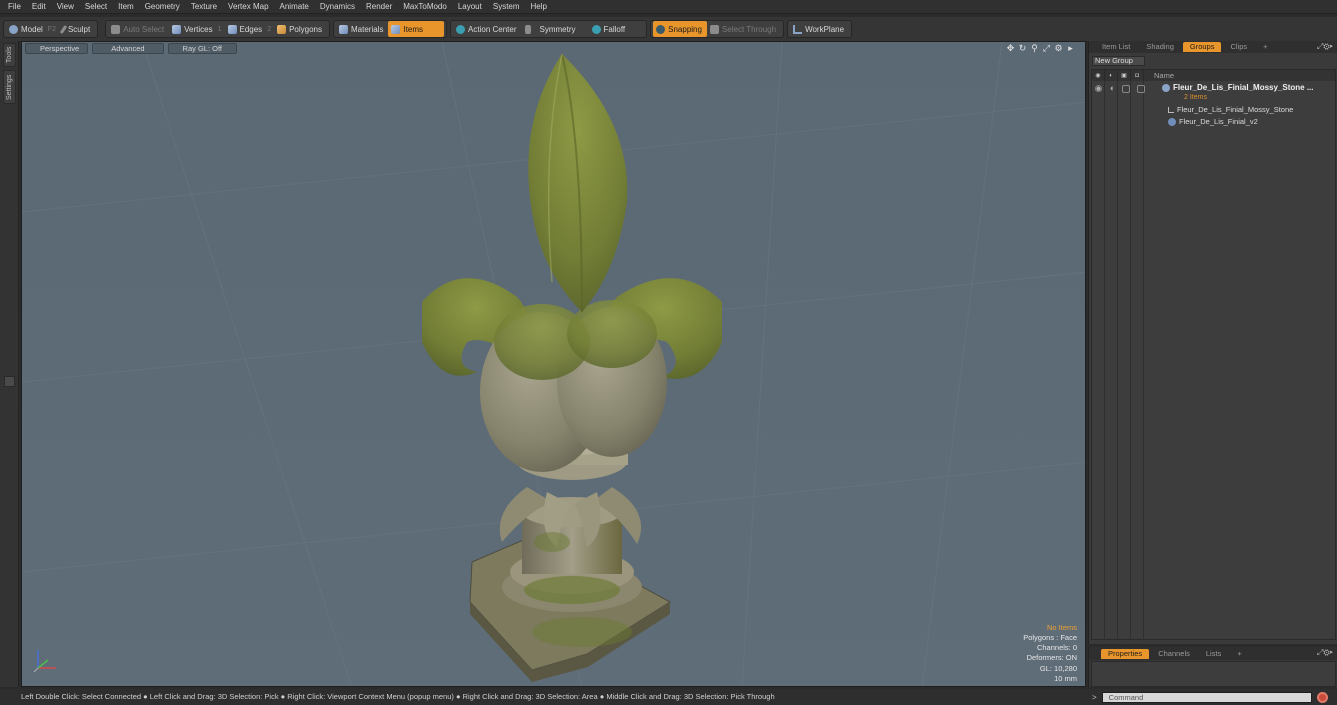 This screenshot has width=1337, height=705. Describe the element at coordinates (1174, 654) in the screenshot. I see `tab-channels: Channels` at that location.